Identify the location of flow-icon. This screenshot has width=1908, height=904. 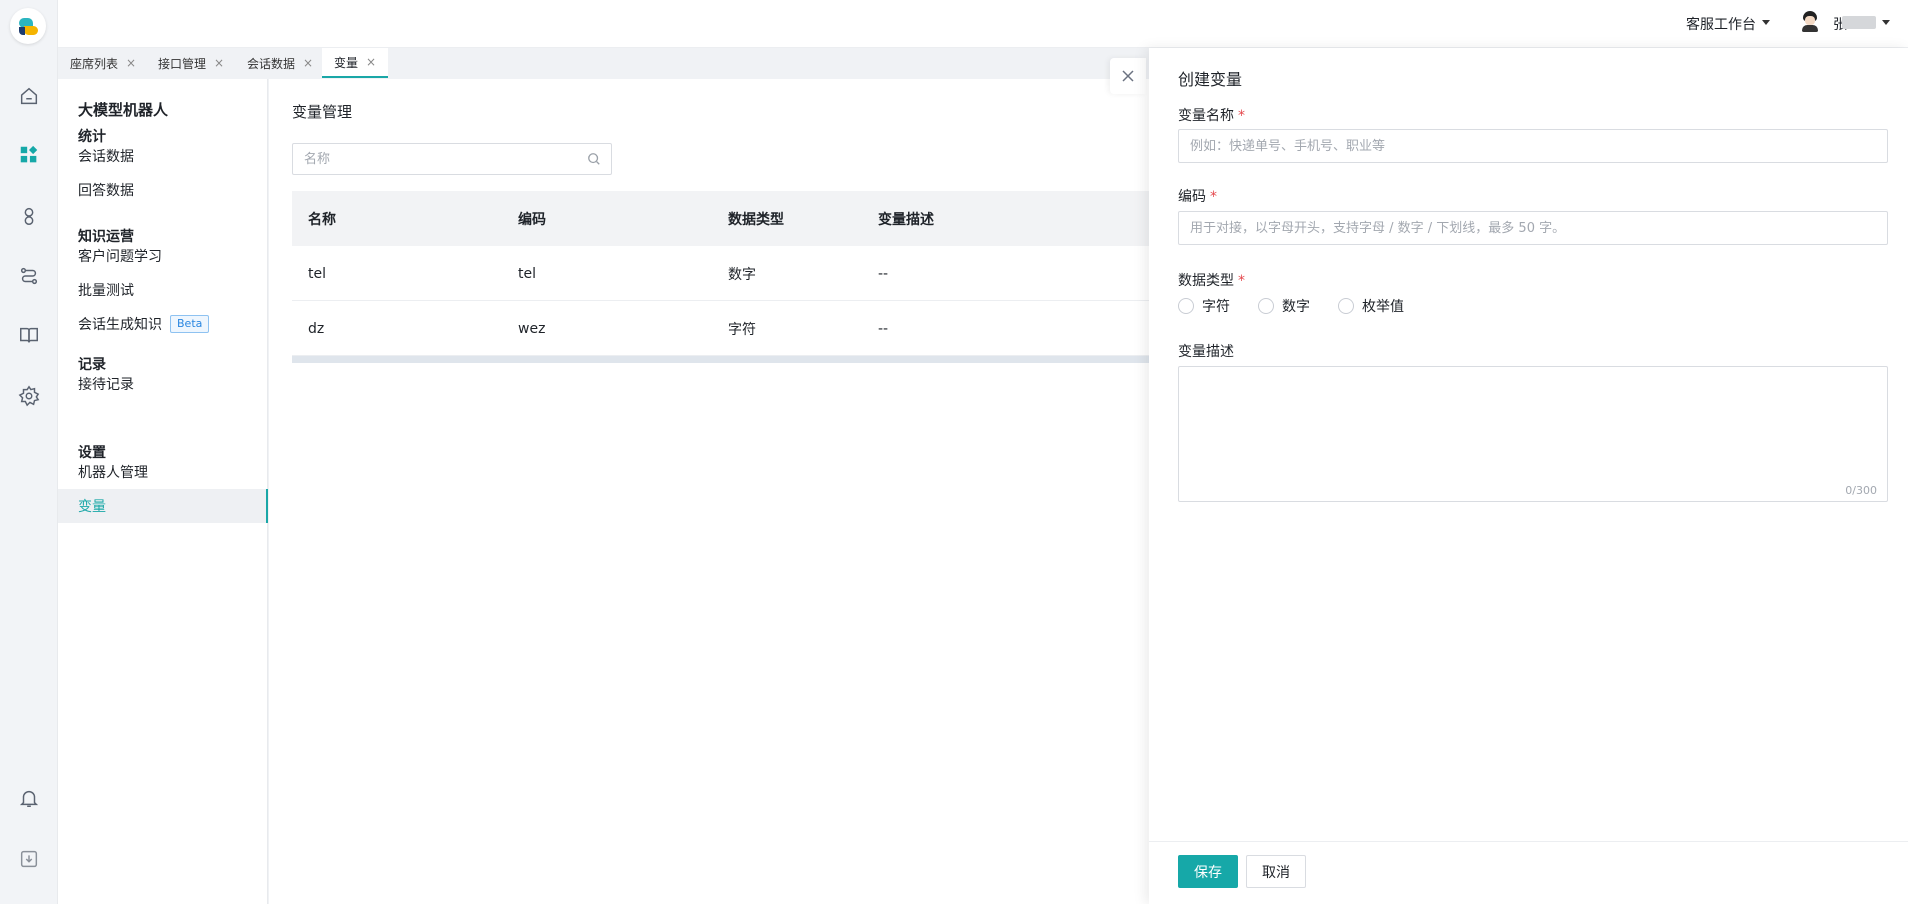
(29, 276).